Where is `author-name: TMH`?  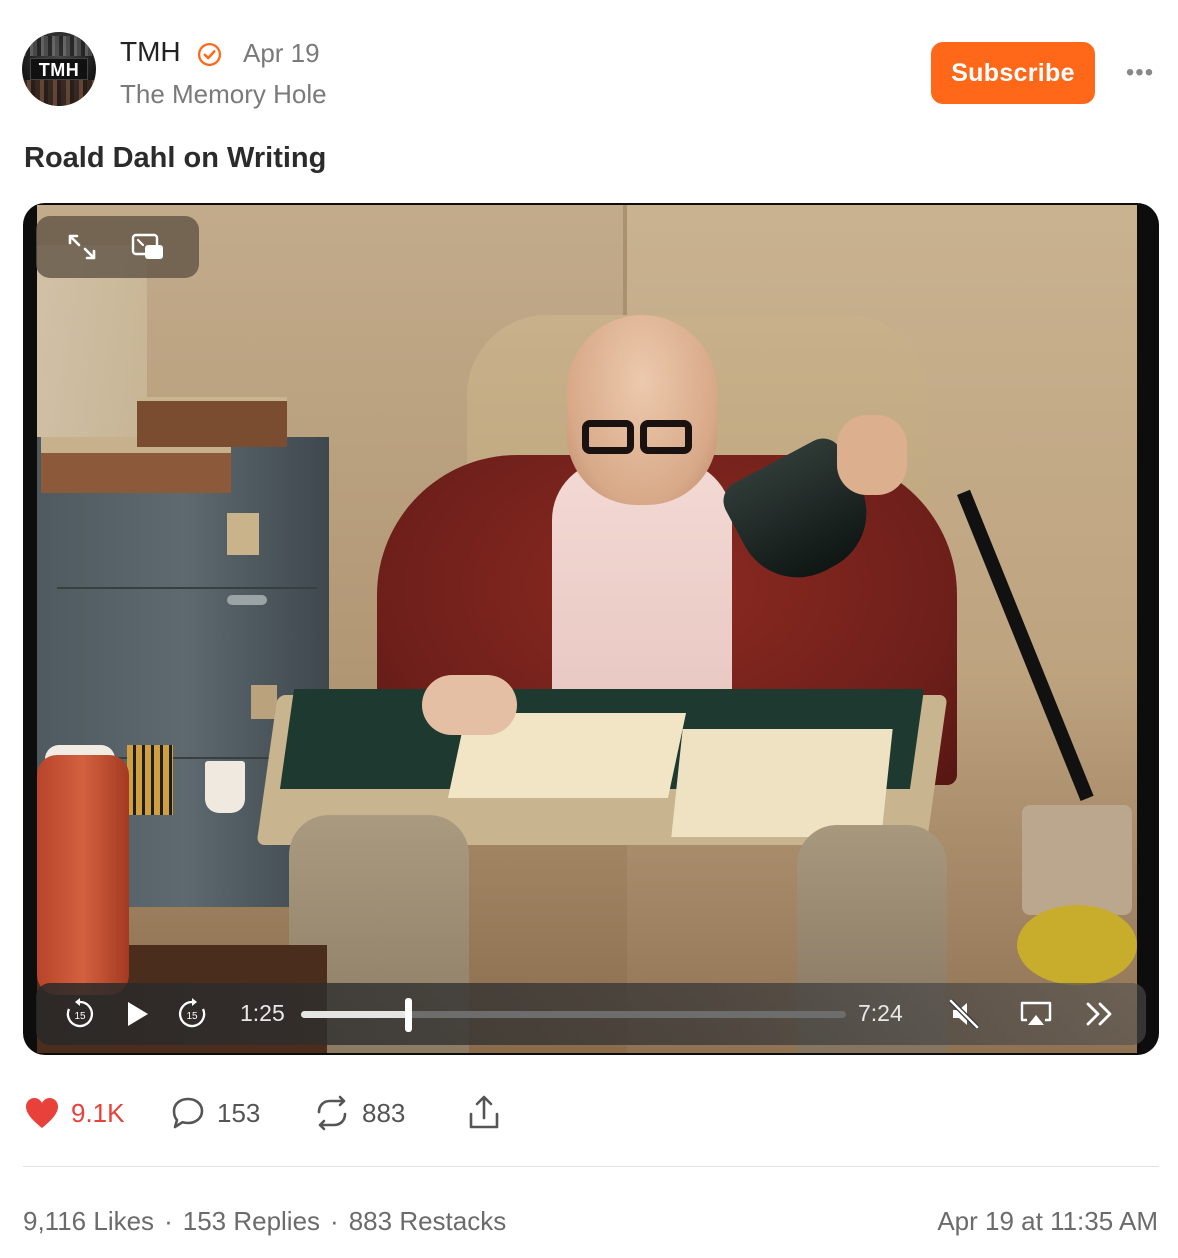 author-name: TMH is located at coordinates (150, 52).